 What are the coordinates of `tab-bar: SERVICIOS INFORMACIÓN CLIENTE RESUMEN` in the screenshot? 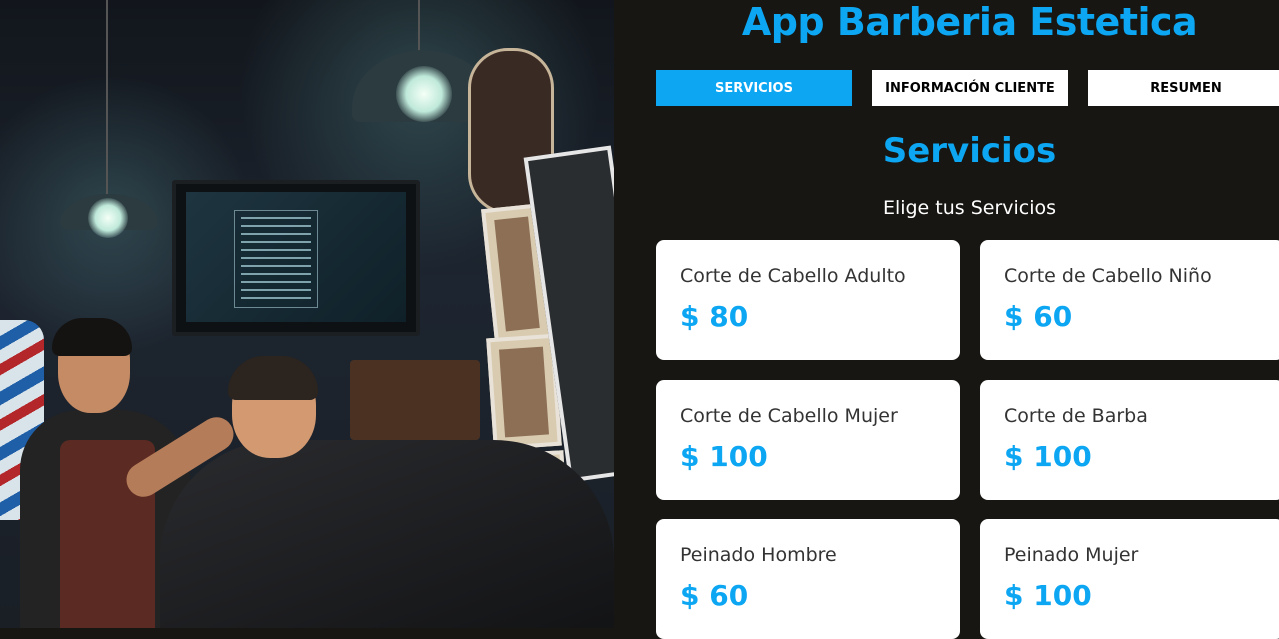 It's located at (967, 88).